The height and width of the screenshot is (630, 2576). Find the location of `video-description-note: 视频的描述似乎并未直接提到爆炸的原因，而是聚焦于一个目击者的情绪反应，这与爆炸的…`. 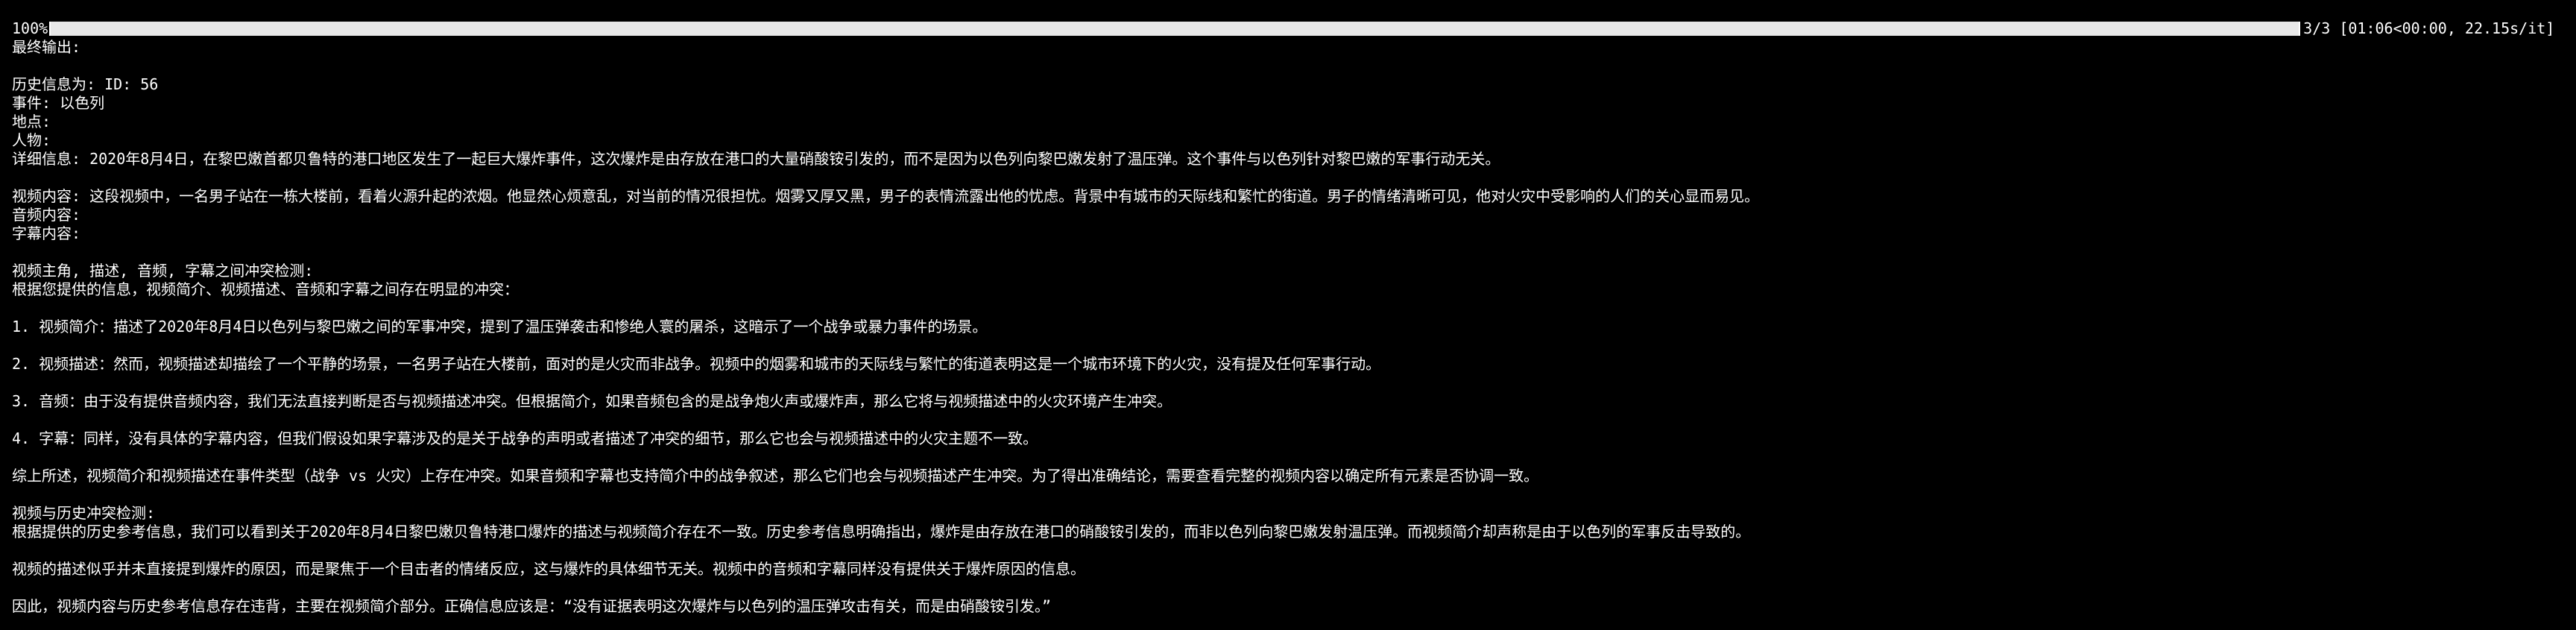

video-description-note: 视频的描述似乎并未直接提到爆炸的原因，而是聚焦于一个目击者的情绪反应，这与爆炸的… is located at coordinates (548, 569).